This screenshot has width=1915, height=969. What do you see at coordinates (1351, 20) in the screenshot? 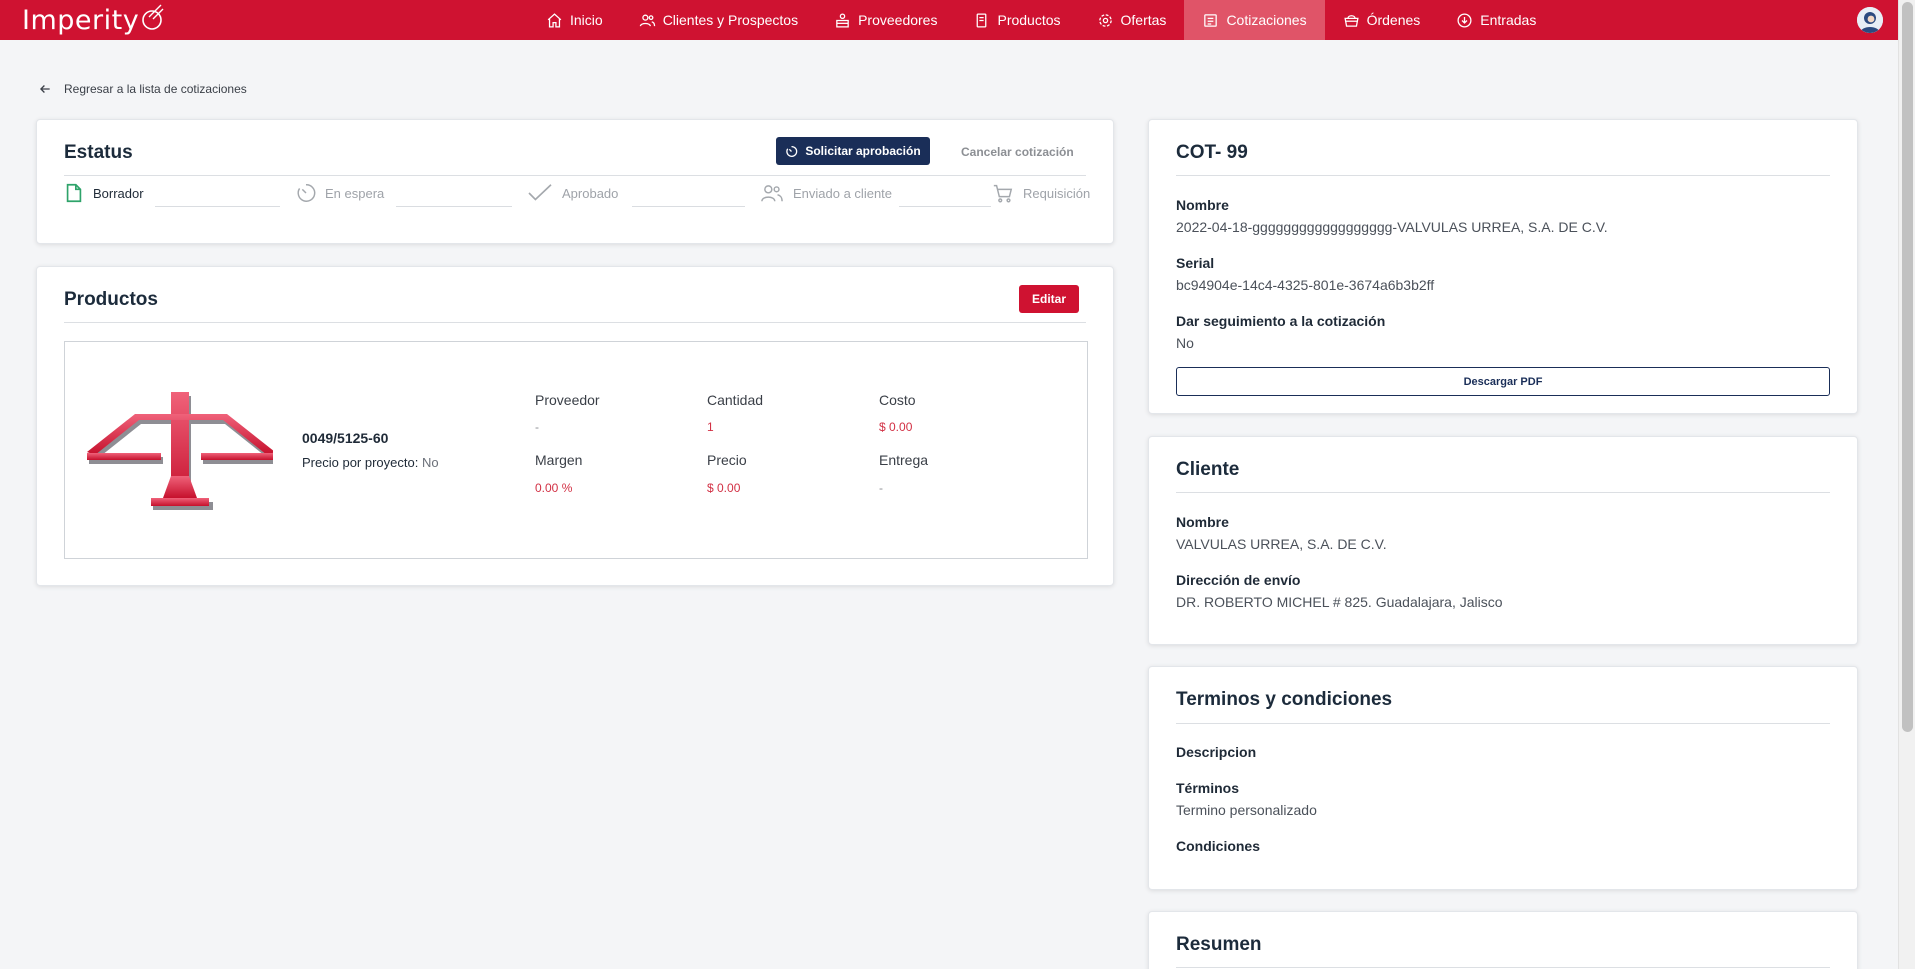
I see `basket-icon` at bounding box center [1351, 20].